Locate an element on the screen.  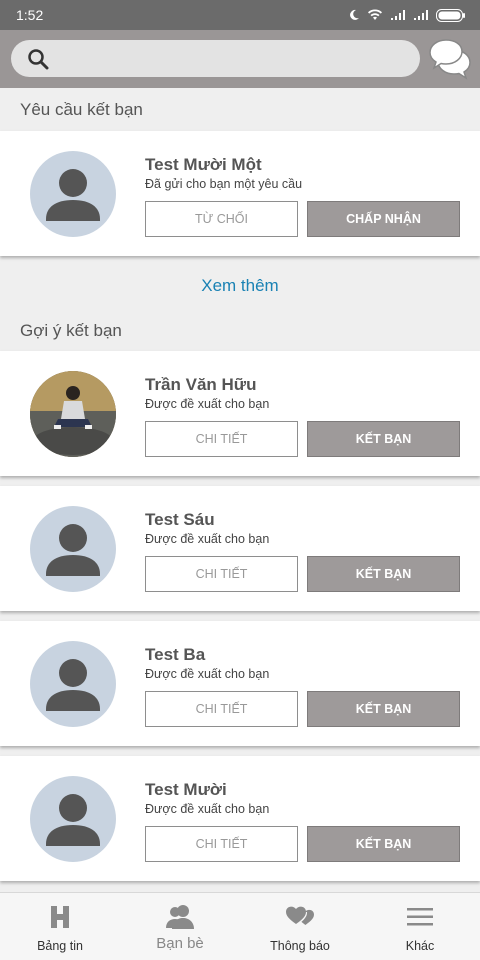
tab-label: Bạn bè is located at coordinates (180, 943).